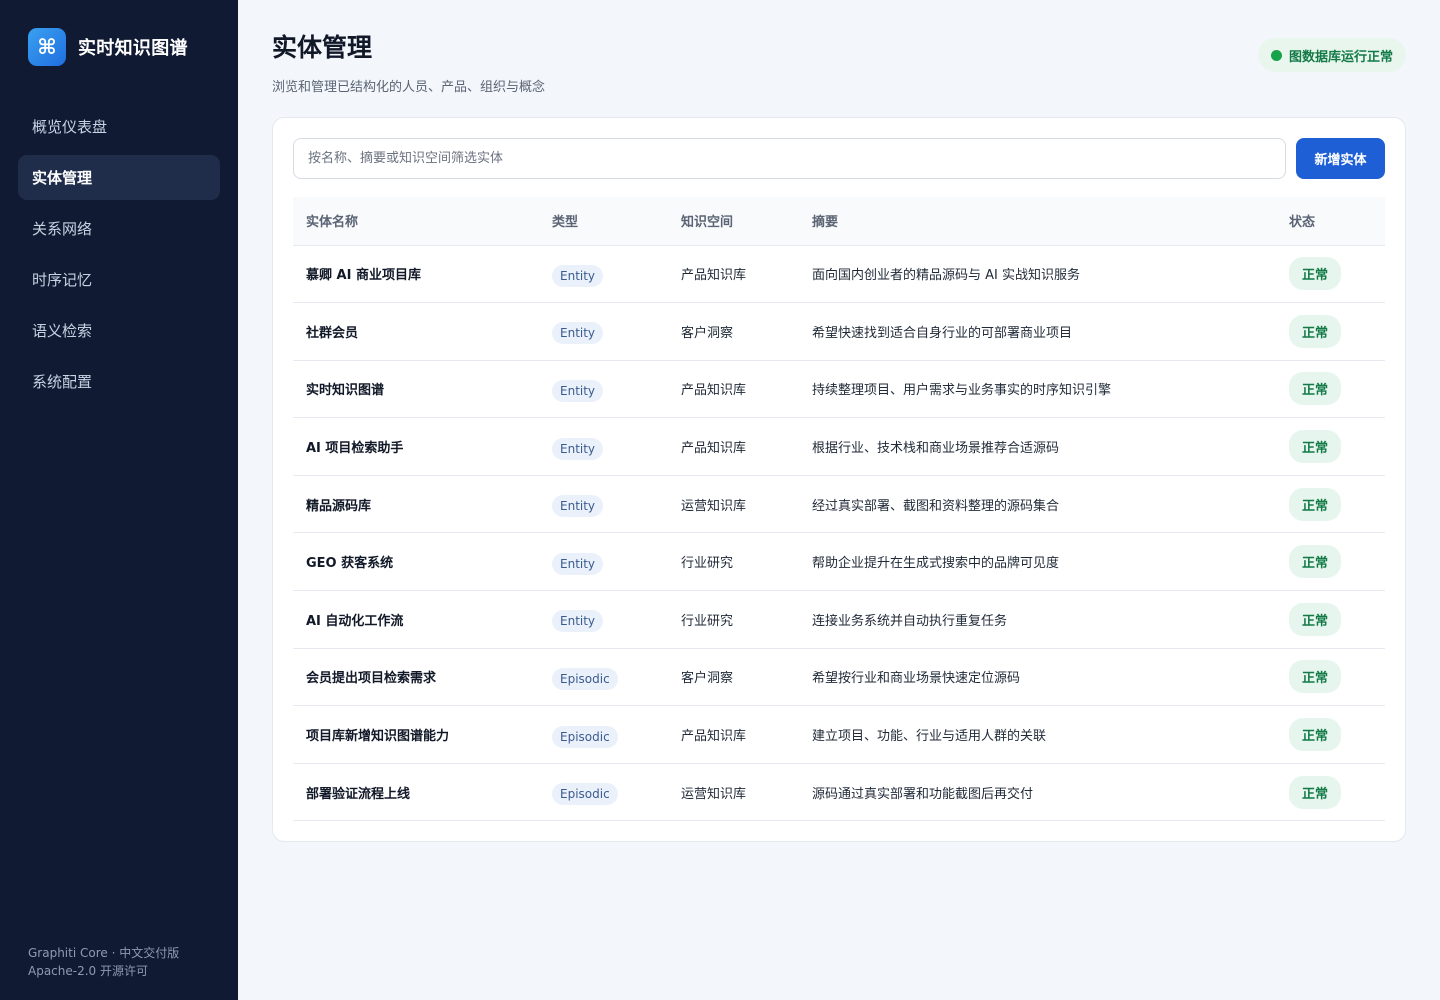  I want to click on column-header-type: 类型, so click(603, 221).